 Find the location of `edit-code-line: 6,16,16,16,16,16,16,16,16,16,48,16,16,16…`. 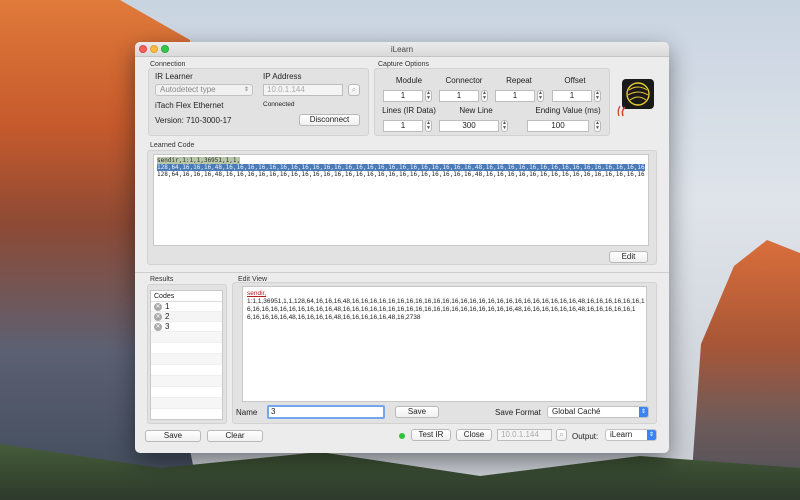

edit-code-line: 6,16,16,16,16,16,16,16,16,16,48,16,16,16… is located at coordinates (441, 309).